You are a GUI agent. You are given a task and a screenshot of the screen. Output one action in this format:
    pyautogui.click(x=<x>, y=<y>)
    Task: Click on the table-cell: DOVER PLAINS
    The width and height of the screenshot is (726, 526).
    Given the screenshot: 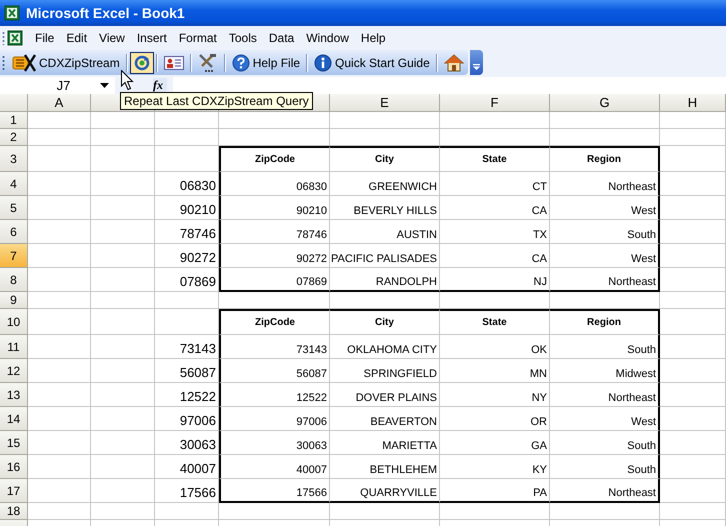 What is the action you would take?
    pyautogui.click(x=385, y=395)
    